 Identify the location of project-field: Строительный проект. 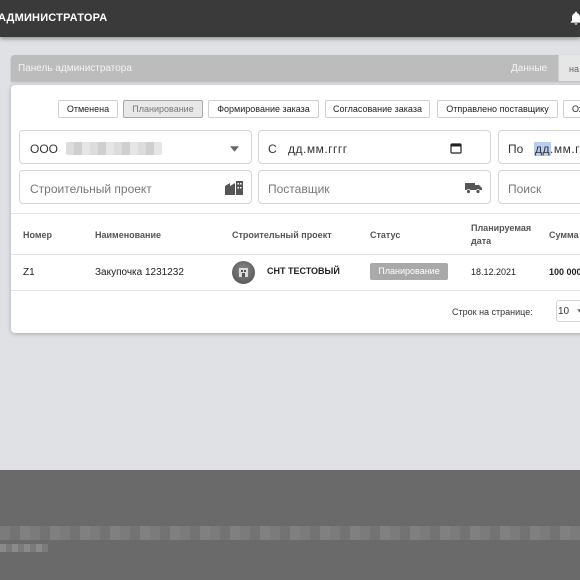
(135, 187).